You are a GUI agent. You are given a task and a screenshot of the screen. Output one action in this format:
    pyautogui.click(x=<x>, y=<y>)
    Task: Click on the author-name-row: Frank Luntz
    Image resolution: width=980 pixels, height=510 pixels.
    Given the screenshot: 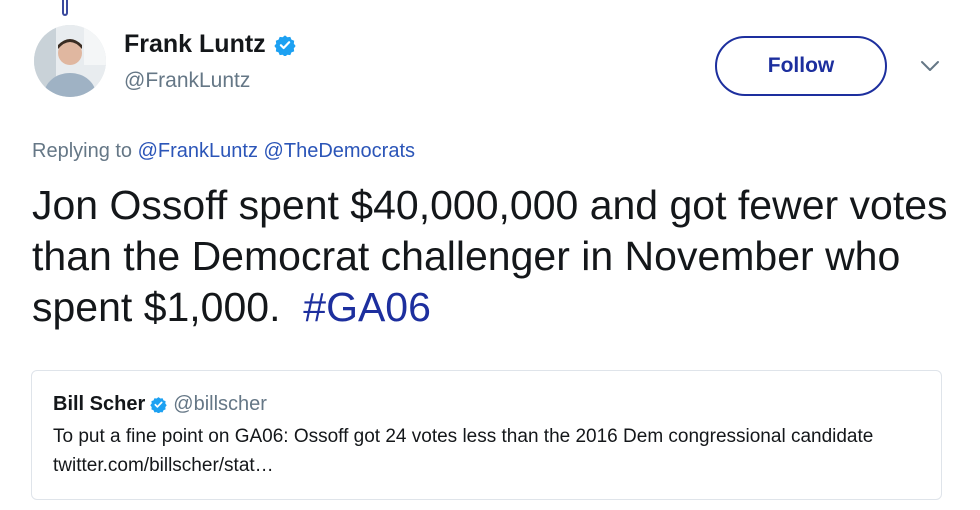 What is the action you would take?
    pyautogui.click(x=210, y=44)
    